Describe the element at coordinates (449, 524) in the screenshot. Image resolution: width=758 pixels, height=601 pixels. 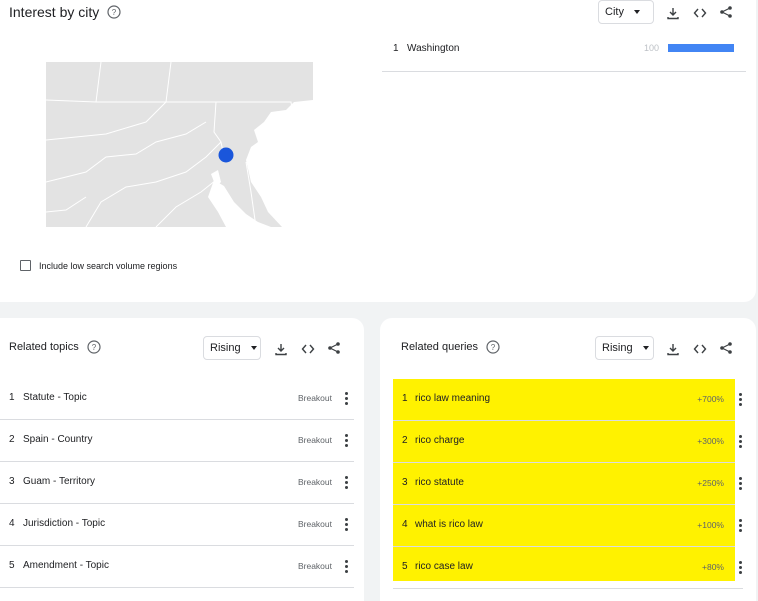
I see `query-label: what is rico law` at that location.